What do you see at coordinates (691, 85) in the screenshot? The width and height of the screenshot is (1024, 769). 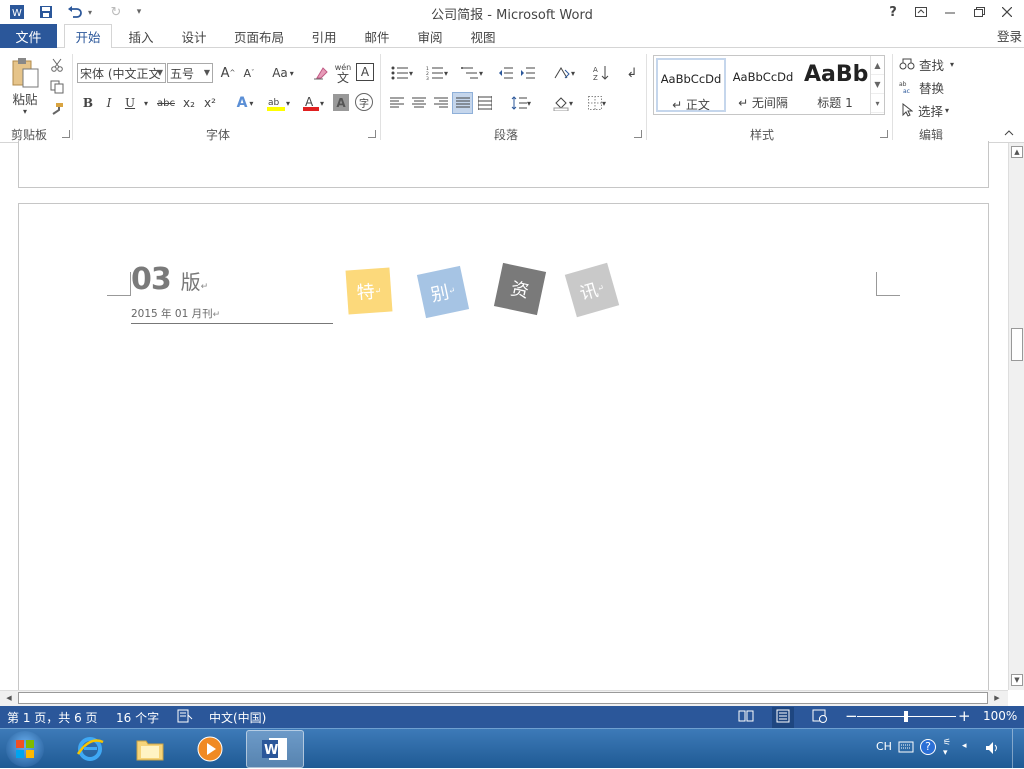 I see `style-normal: AaBbCcDd ↵ 正文` at bounding box center [691, 85].